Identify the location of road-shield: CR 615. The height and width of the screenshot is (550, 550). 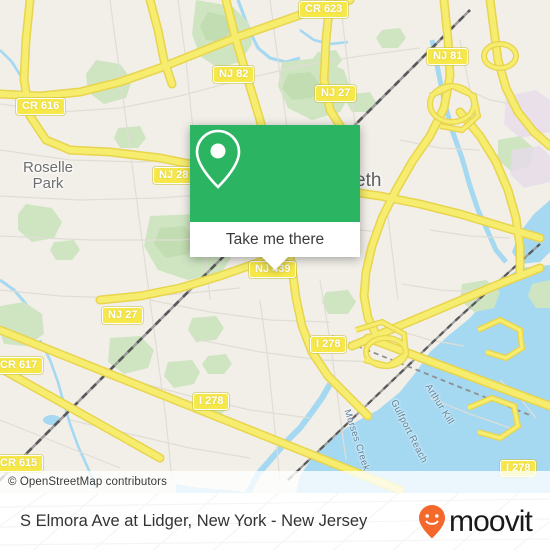
(22, 463).